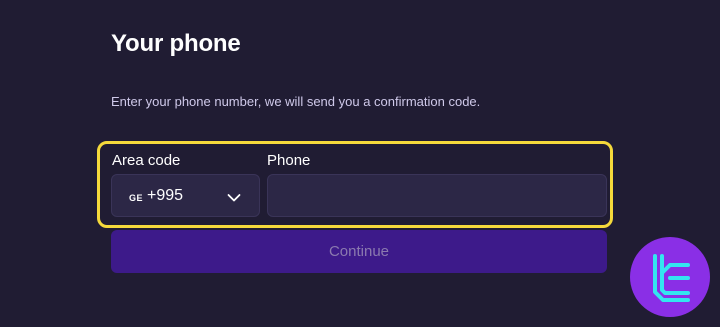  I want to click on chevron-down-icon, so click(234, 196).